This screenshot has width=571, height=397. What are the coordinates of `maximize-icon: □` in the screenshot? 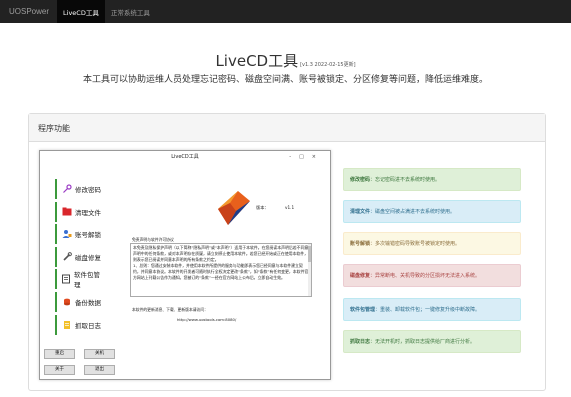 It's located at (305, 157).